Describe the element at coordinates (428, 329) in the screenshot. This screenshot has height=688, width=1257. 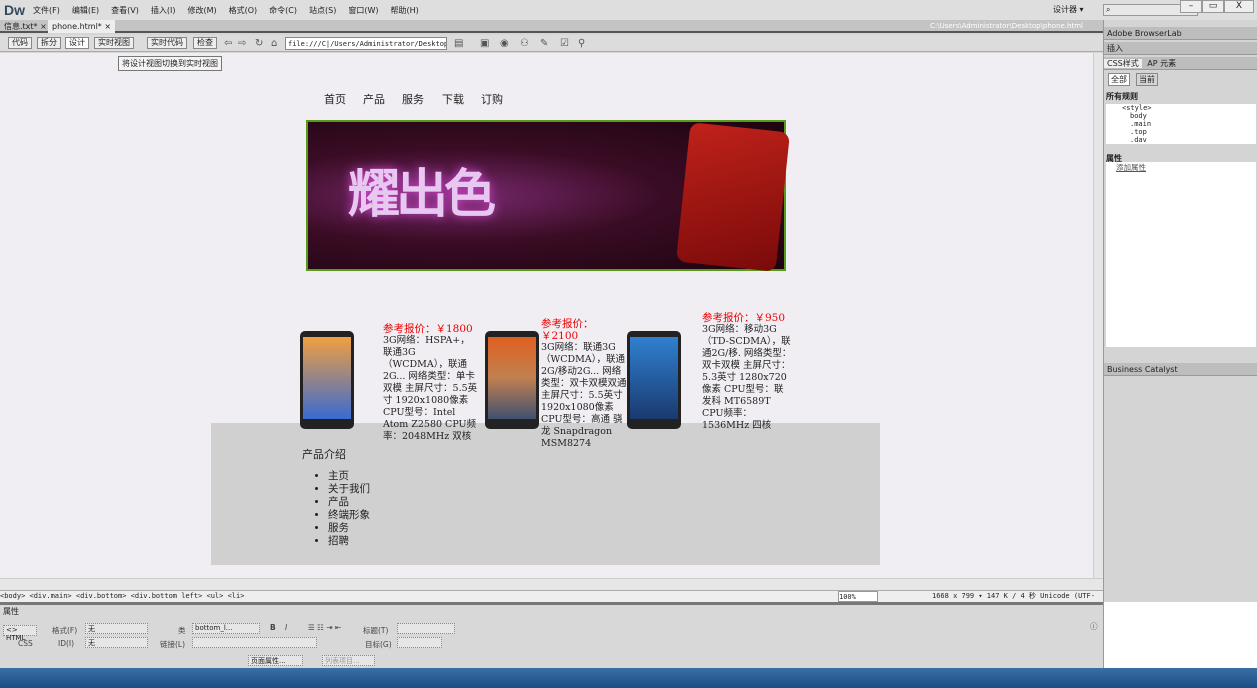
I see `product-price: 参考报价：￥1800` at that location.